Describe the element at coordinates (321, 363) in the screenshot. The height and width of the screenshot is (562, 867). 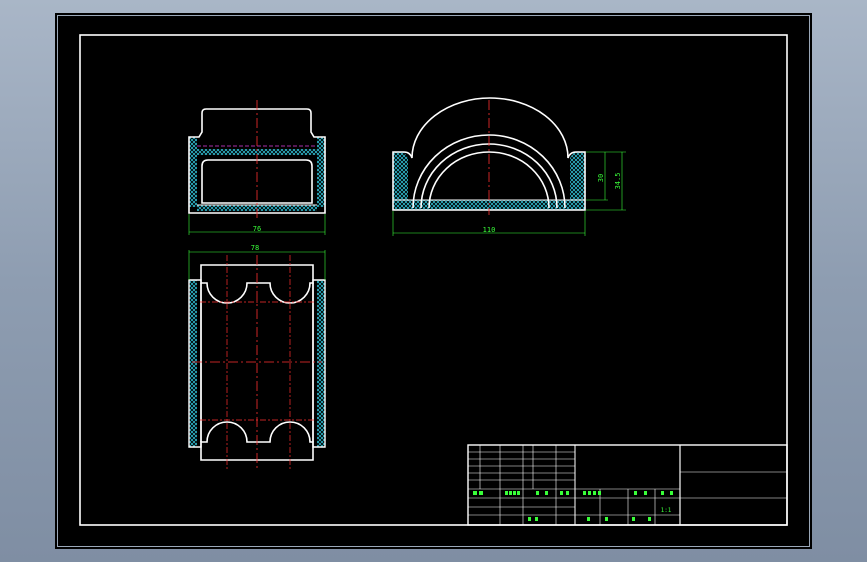
I see `top-view-hatch-right` at that location.